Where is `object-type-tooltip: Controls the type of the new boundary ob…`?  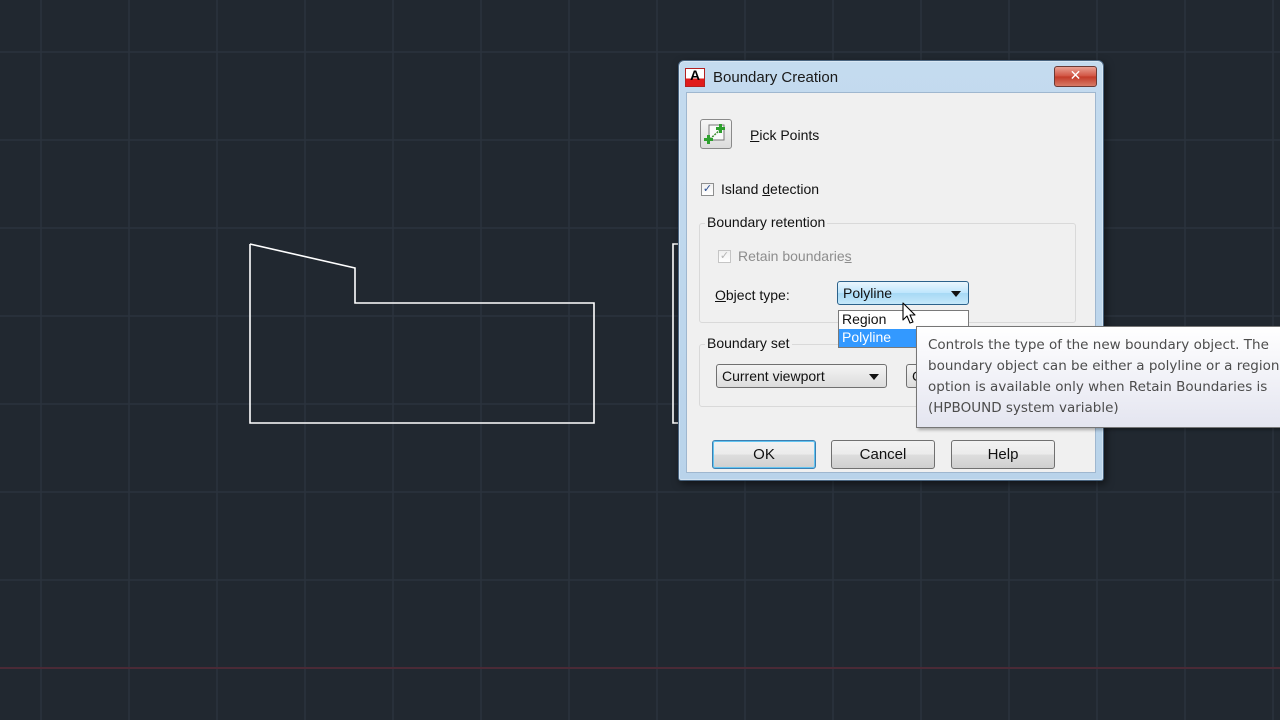 object-type-tooltip: Controls the type of the new boundary ob… is located at coordinates (1098, 377).